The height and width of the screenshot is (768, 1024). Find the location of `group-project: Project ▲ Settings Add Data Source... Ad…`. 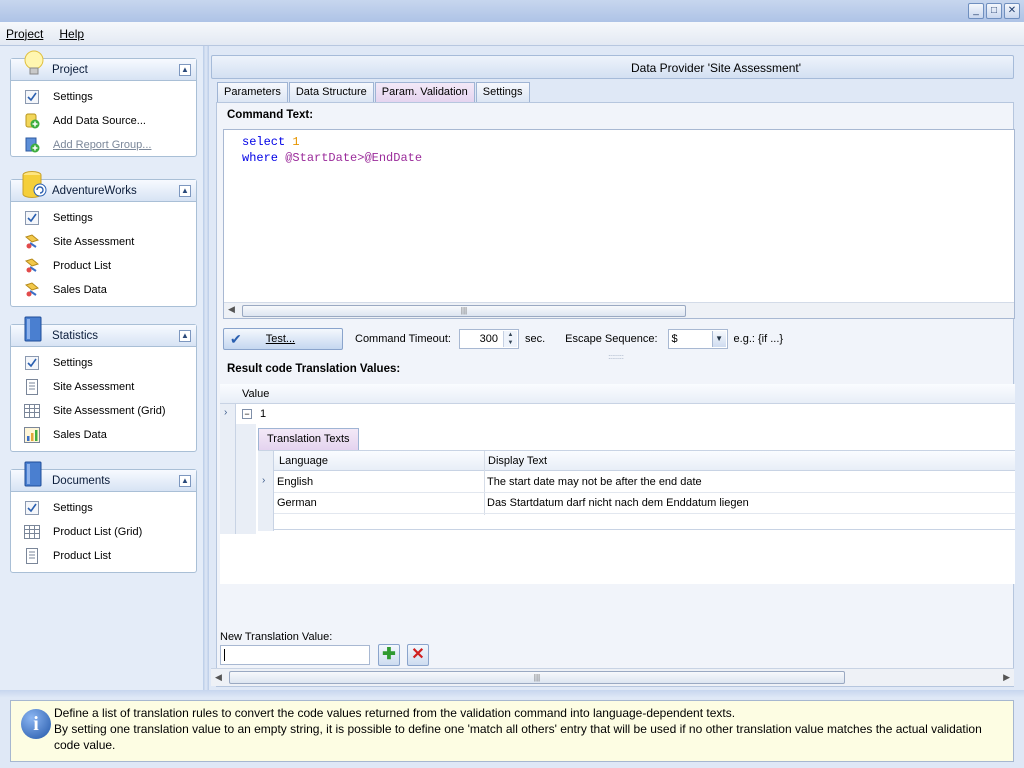

group-project: Project ▲ Settings Add Data Source... Ad… is located at coordinates (103, 103).